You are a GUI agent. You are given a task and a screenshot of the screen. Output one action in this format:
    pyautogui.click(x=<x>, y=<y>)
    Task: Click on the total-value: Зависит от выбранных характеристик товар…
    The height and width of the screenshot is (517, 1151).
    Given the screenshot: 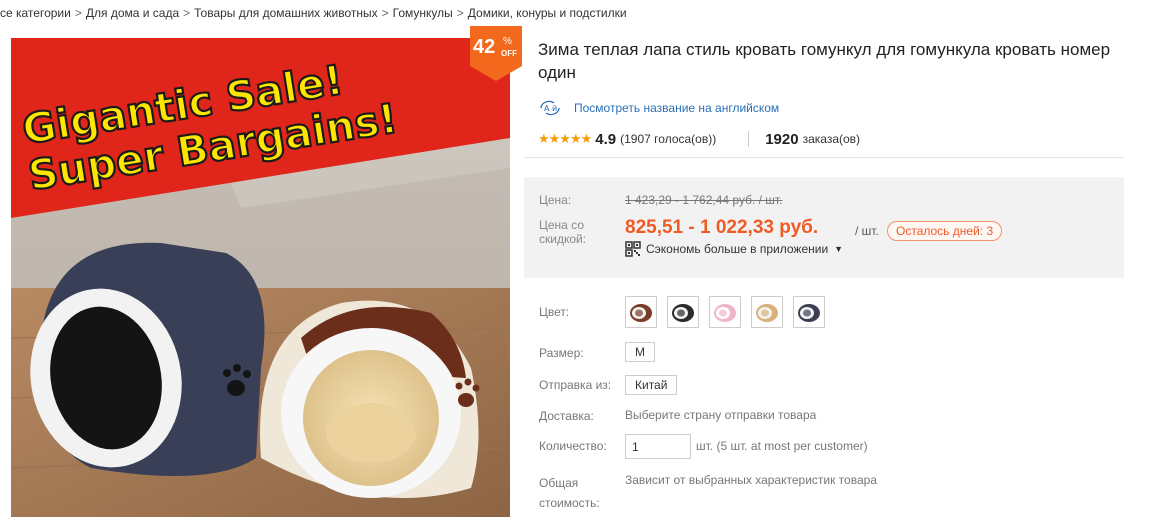 What is the action you would take?
    pyautogui.click(x=751, y=480)
    